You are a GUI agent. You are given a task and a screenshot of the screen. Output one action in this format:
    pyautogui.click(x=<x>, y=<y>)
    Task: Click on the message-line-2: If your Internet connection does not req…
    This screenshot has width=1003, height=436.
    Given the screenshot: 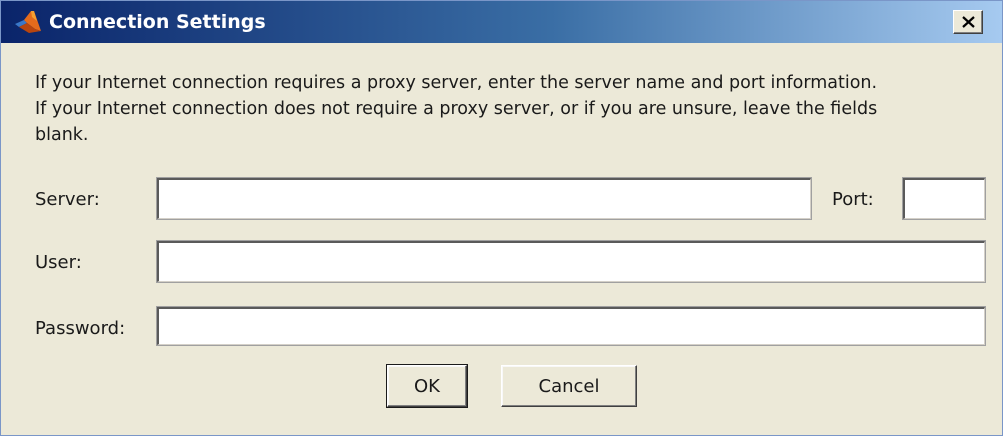 What is the action you would take?
    pyautogui.click(x=456, y=109)
    